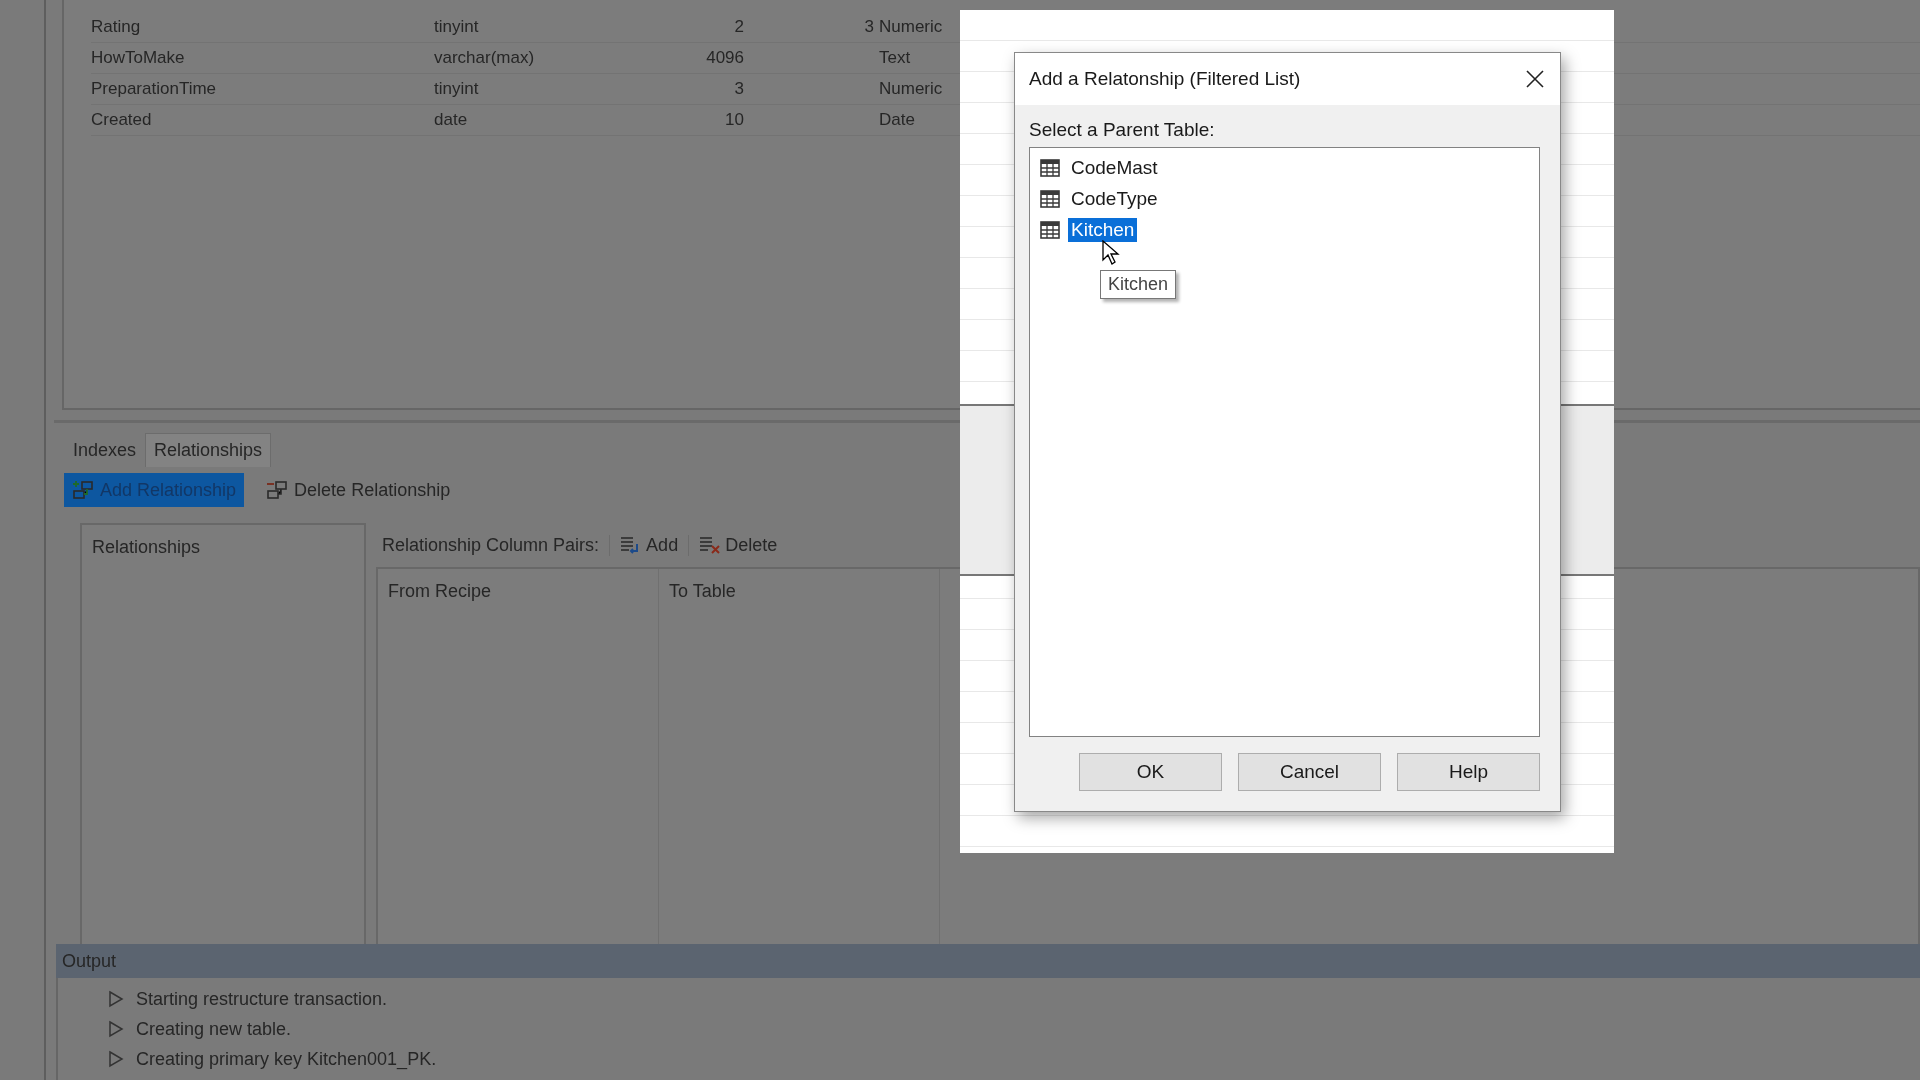 The width and height of the screenshot is (1920, 1080). I want to click on dialog-button: Help, so click(1468, 772).